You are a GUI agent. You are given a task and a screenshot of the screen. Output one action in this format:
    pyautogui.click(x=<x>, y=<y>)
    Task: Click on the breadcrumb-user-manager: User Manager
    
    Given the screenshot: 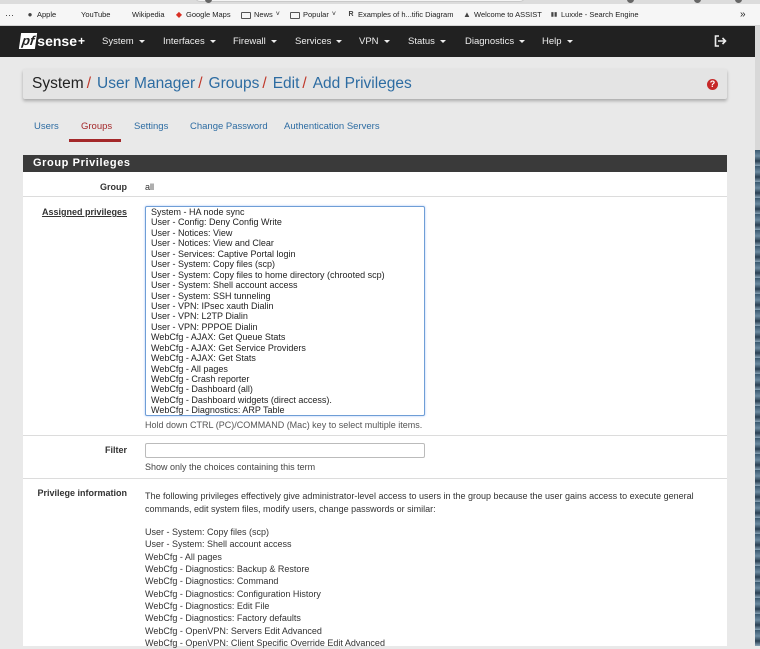 What is the action you would take?
    pyautogui.click(x=146, y=83)
    